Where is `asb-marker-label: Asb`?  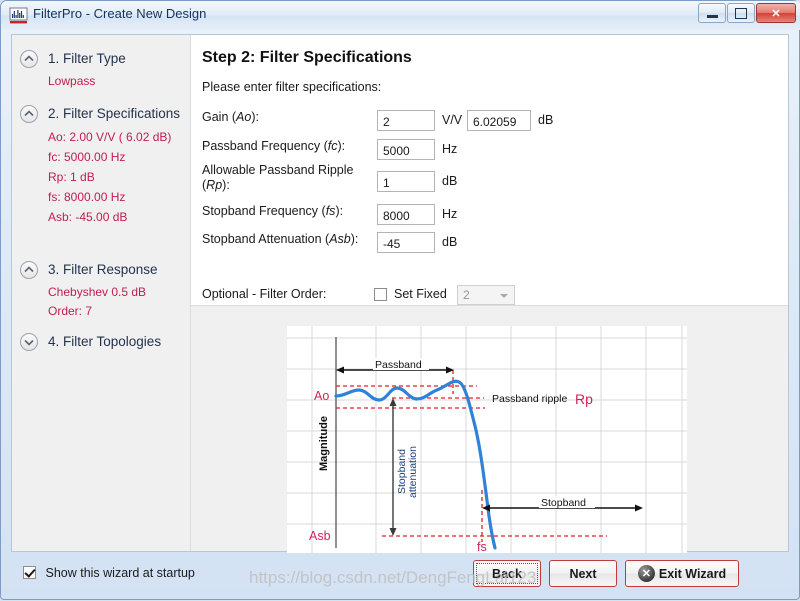
asb-marker-label: Asb is located at coordinates (320, 536).